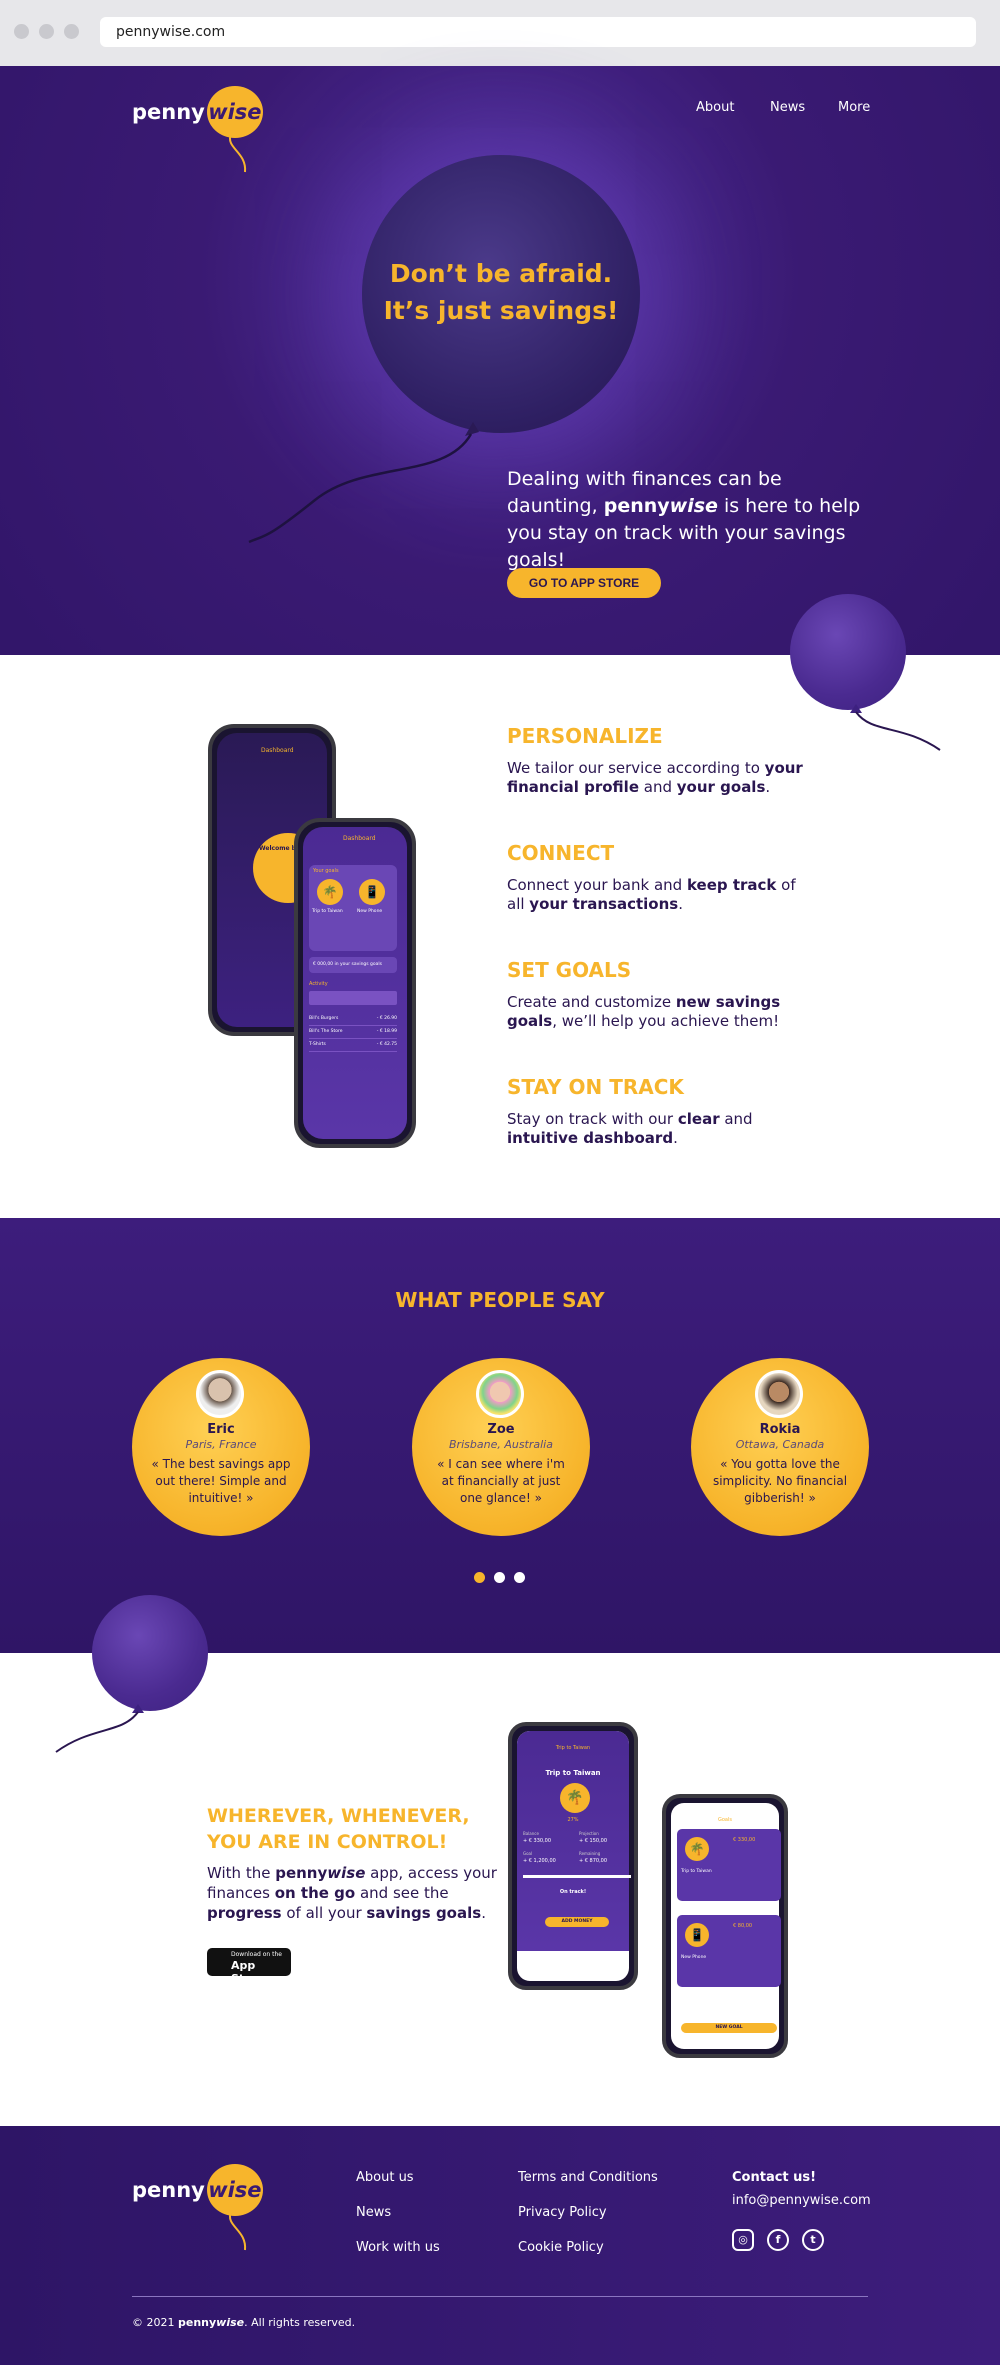  Describe the element at coordinates (774, 2177) in the screenshot. I see `contact-title: Contact us!` at that location.